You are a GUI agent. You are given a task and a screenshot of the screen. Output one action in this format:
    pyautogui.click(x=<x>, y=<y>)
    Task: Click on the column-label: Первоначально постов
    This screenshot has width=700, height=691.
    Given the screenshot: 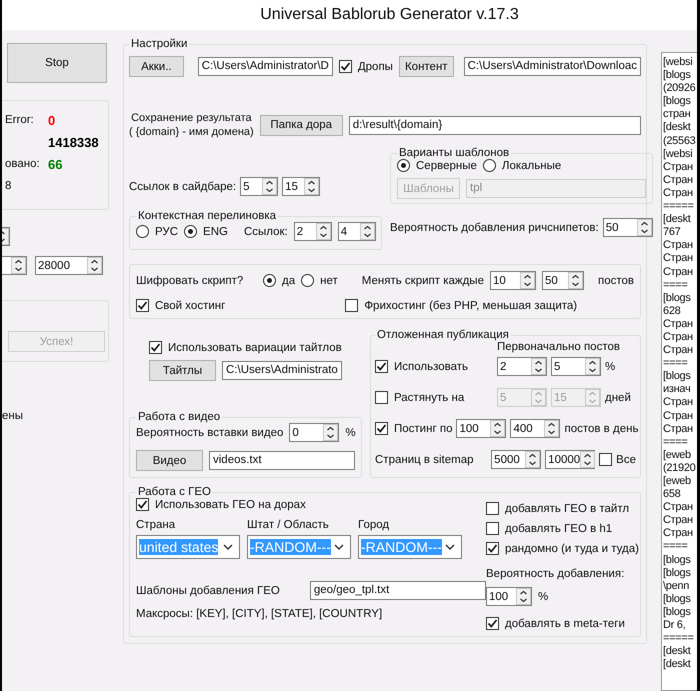 What is the action you would take?
    pyautogui.click(x=559, y=347)
    